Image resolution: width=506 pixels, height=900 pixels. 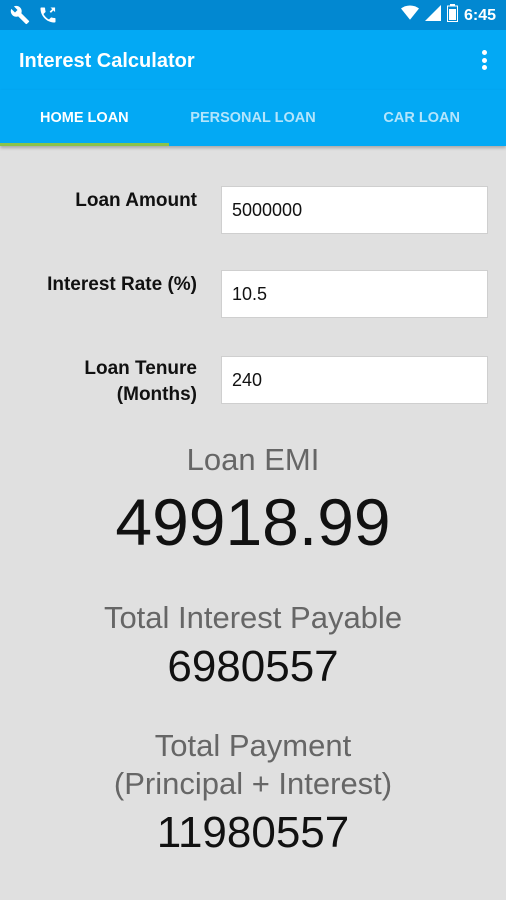 I want to click on status-right-icons: 6:45, so click(x=448, y=15).